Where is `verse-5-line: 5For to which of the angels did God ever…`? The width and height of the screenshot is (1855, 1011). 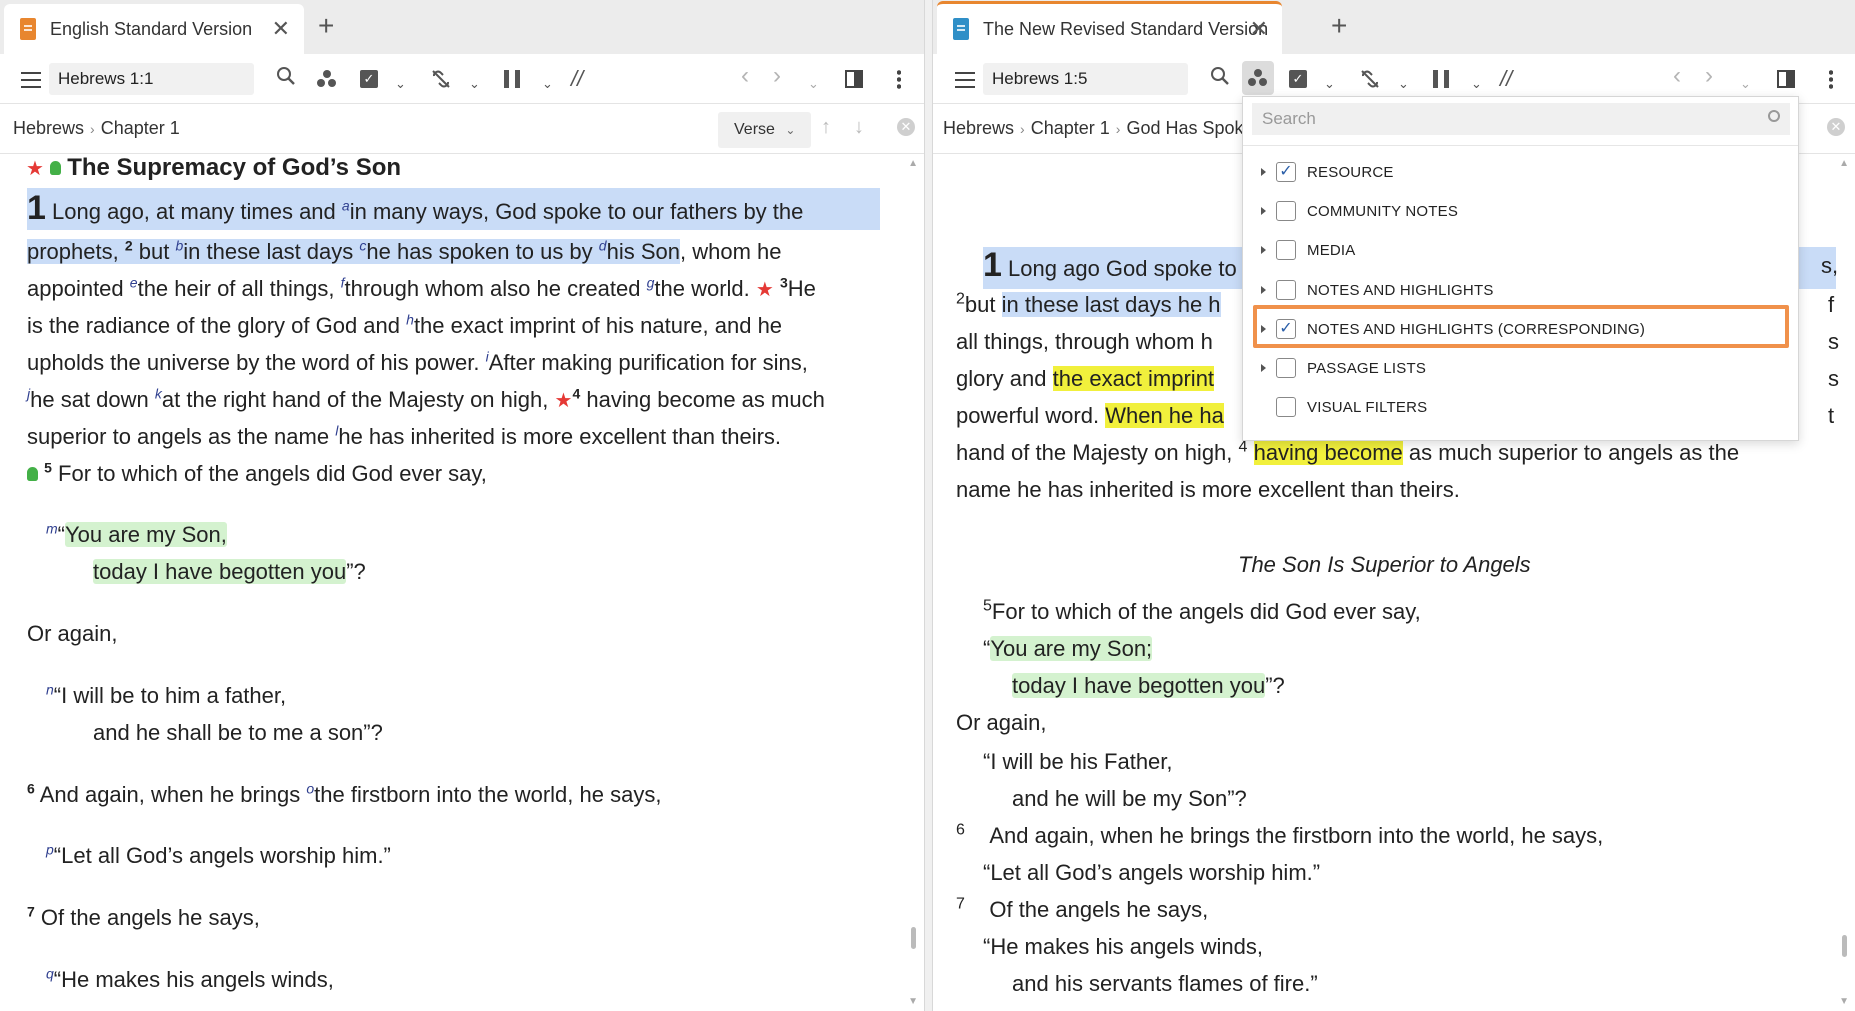 verse-5-line: 5For to which of the angels did God ever… is located at coordinates (1202, 611).